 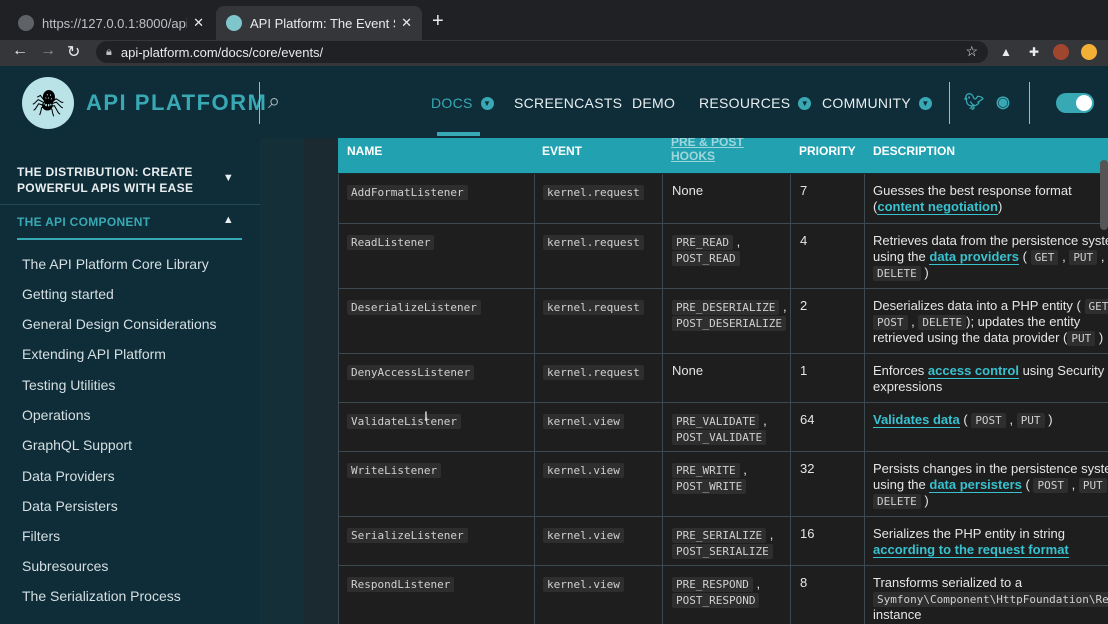 What do you see at coordinates (807, 468) in the screenshot?
I see `priority-value: 32` at bounding box center [807, 468].